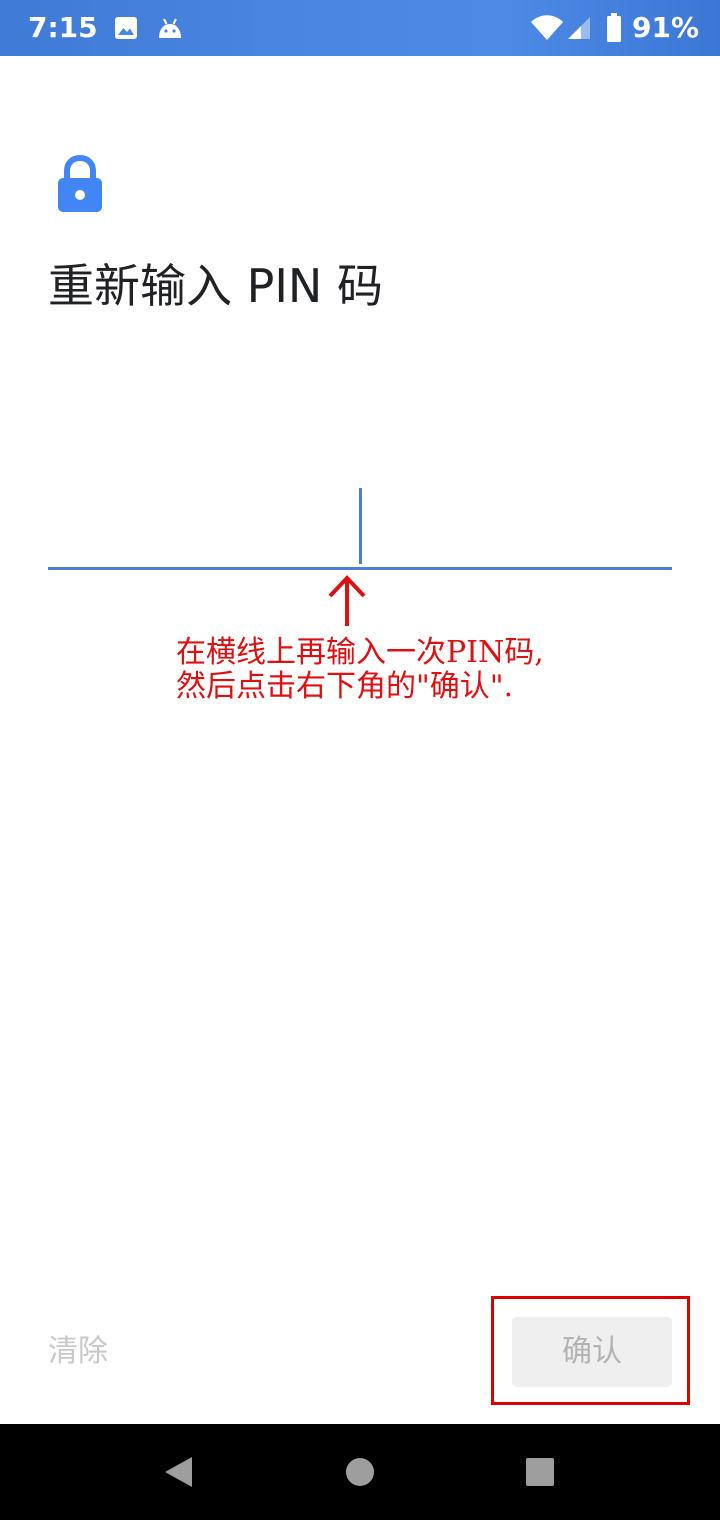  Describe the element at coordinates (360, 526) in the screenshot. I see `text-cursor` at that location.